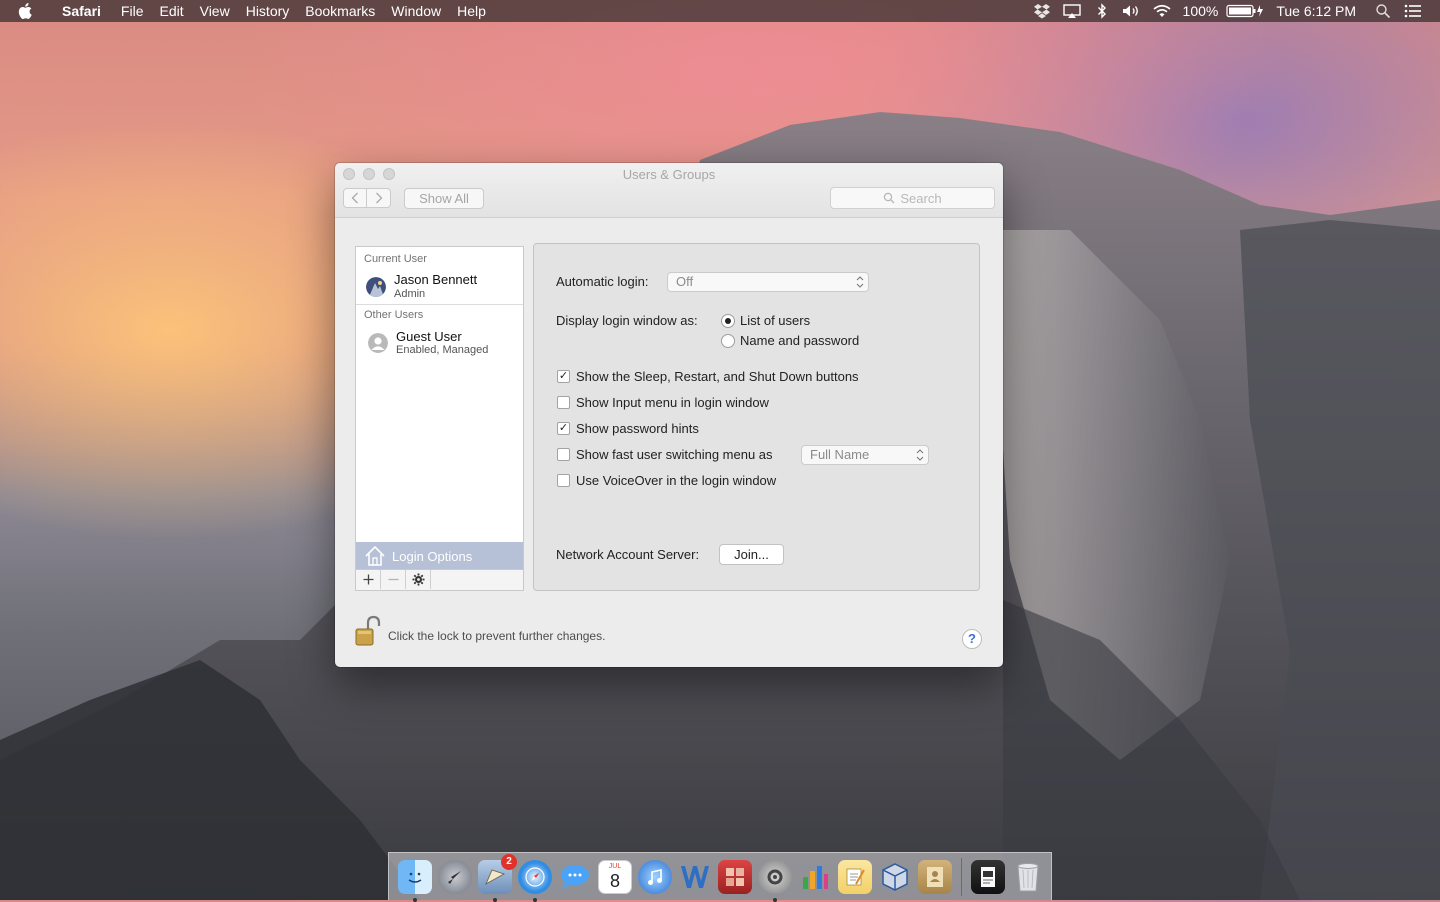 The height and width of the screenshot is (902, 1440). I want to click on fast-switch-popup: Full Name, so click(865, 455).